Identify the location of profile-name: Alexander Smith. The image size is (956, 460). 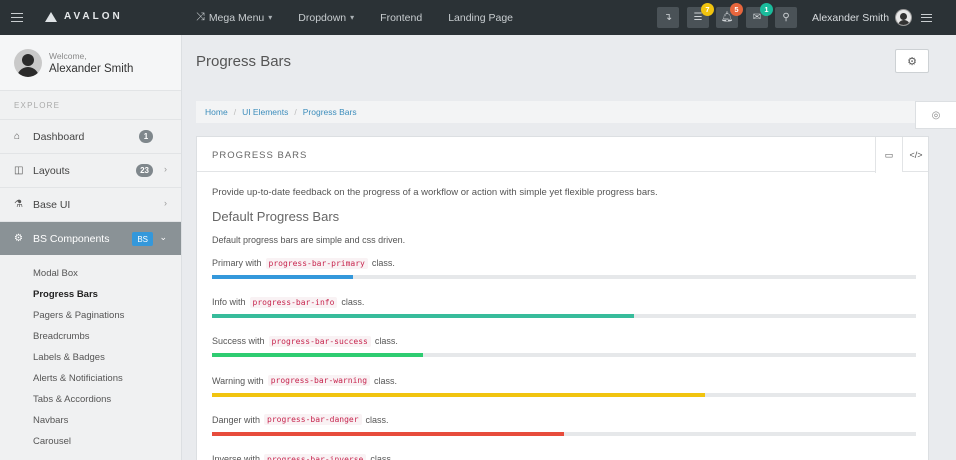
(91, 69).